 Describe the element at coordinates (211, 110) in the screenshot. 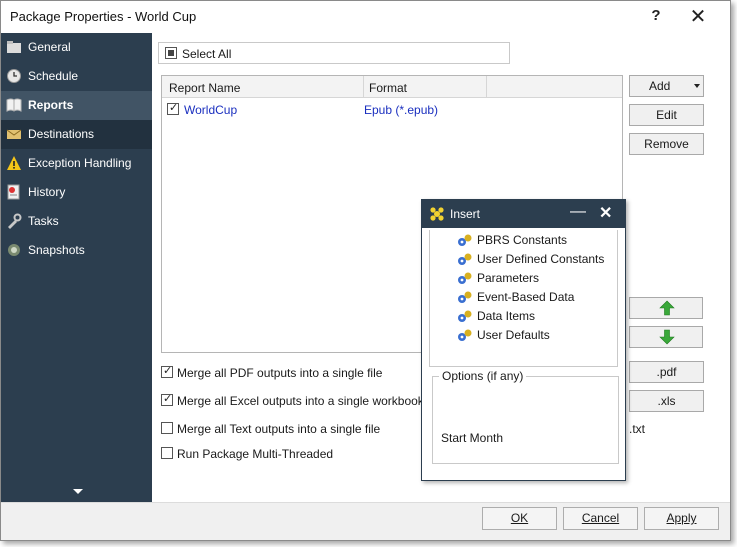

I see `report-name-cell: WorldCup` at that location.